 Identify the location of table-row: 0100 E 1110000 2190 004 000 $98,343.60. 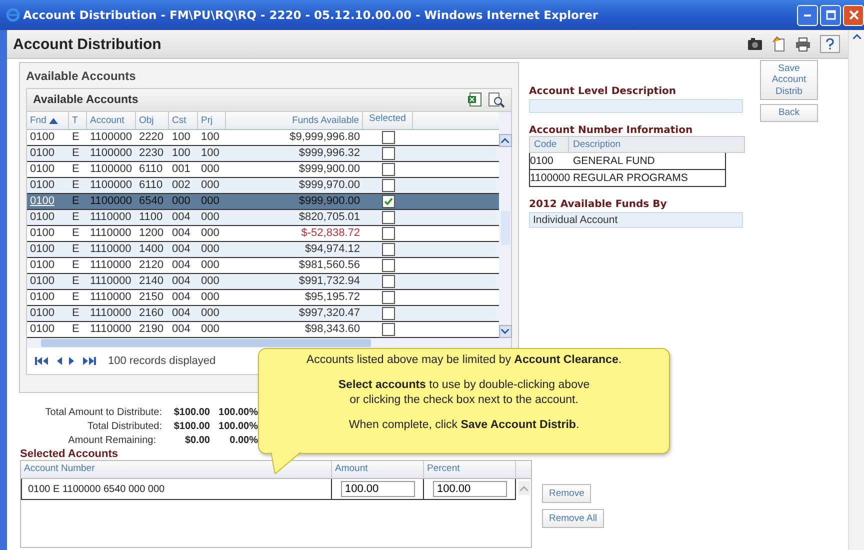
(263, 330).